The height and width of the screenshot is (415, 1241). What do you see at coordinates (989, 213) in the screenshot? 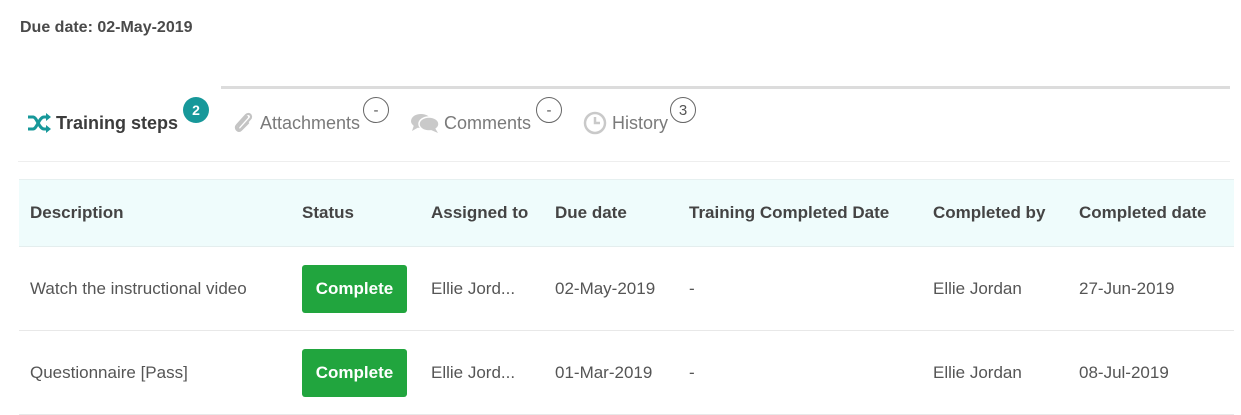
I see `column-header-completed-by: Completed by` at bounding box center [989, 213].